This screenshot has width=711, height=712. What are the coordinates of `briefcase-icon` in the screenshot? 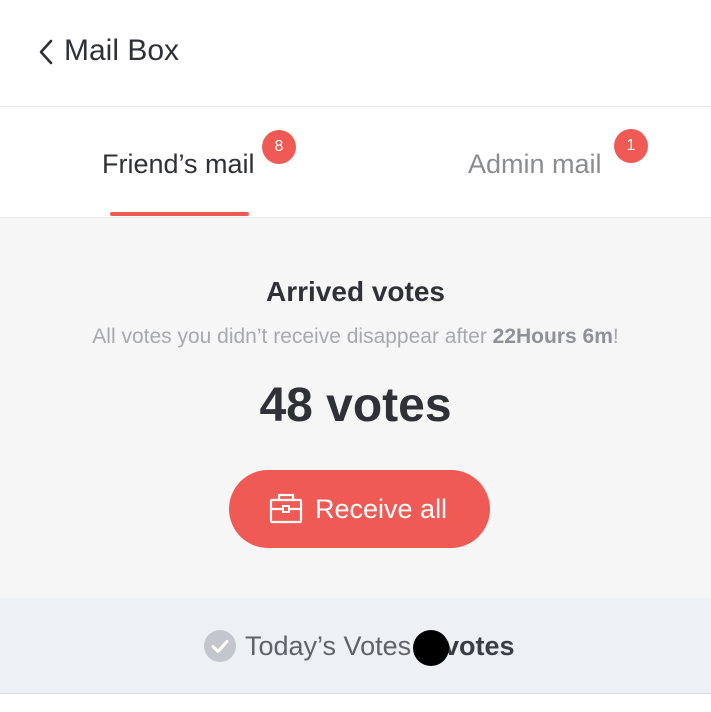 It's located at (286, 508).